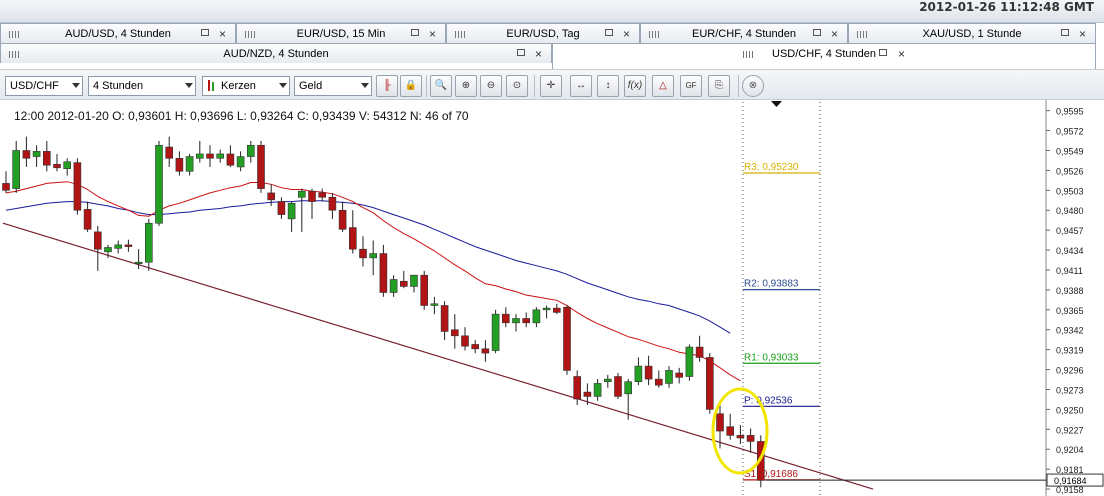 Image resolution: width=1104 pixels, height=496 pixels. What do you see at coordinates (491, 86) in the screenshot?
I see `zoom-out-button: ⊖` at bounding box center [491, 86].